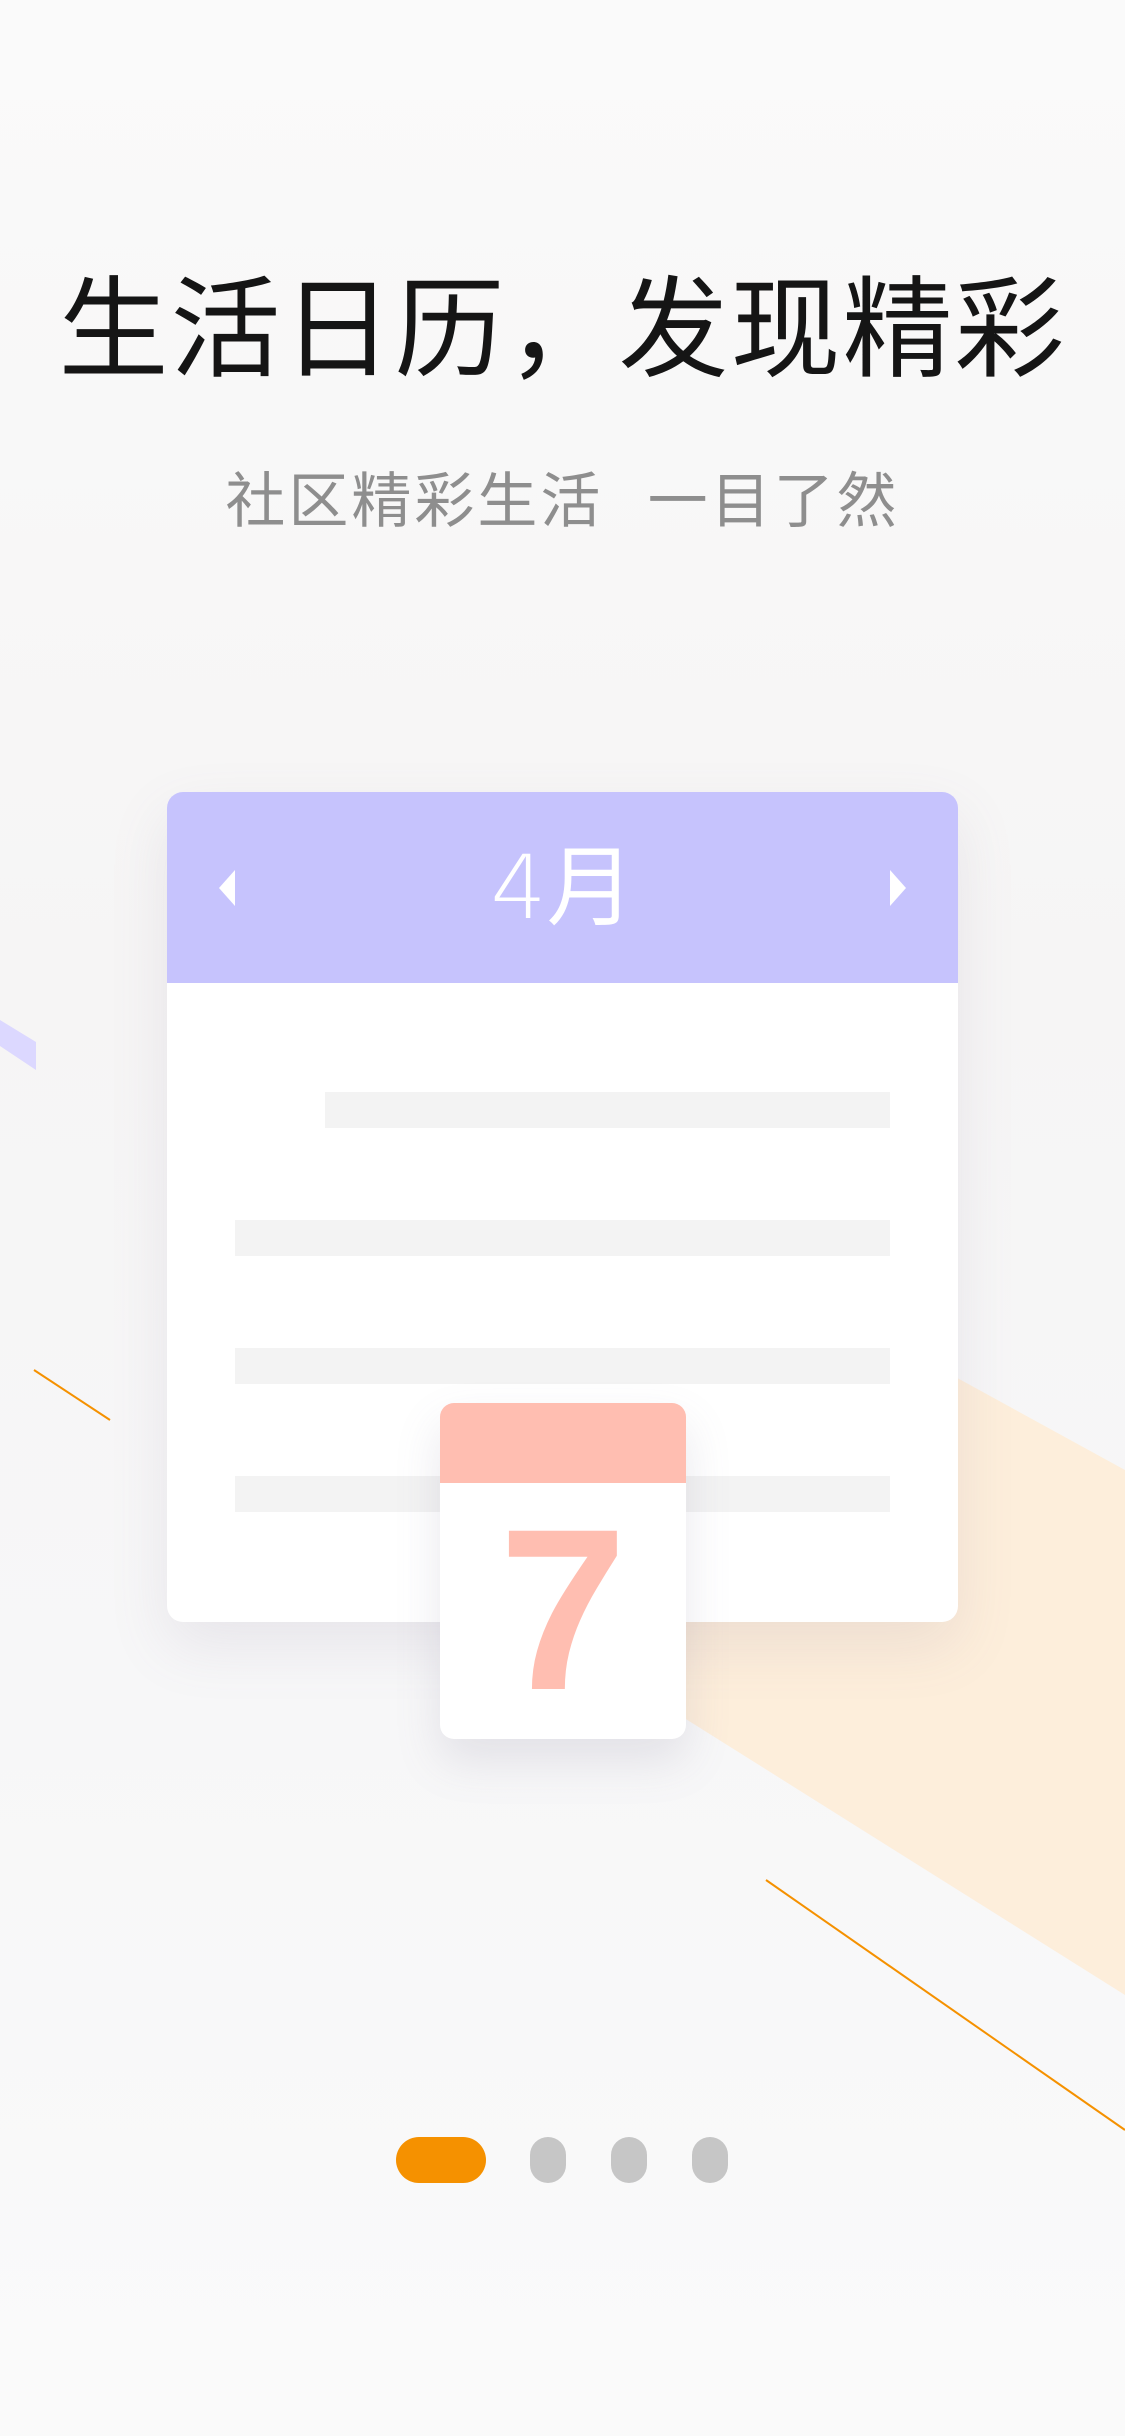 The width and height of the screenshot is (1125, 2436). What do you see at coordinates (945, 2005) in the screenshot?
I see `orange-accent-line-right` at bounding box center [945, 2005].